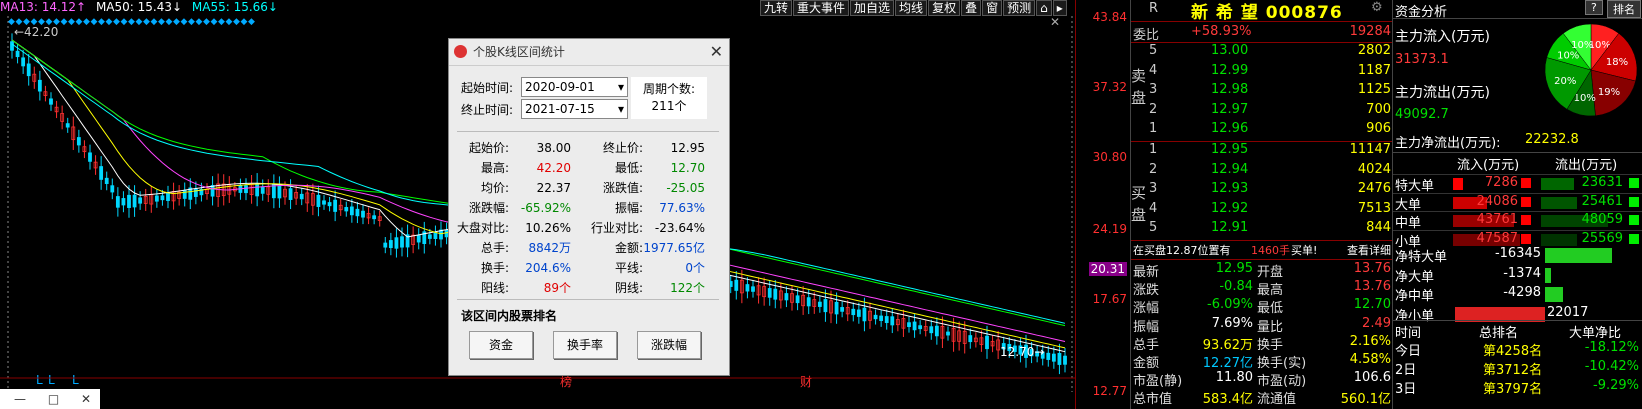 The width and height of the screenshot is (1642, 409). I want to click on stat-value: -23.64%, so click(679, 228).